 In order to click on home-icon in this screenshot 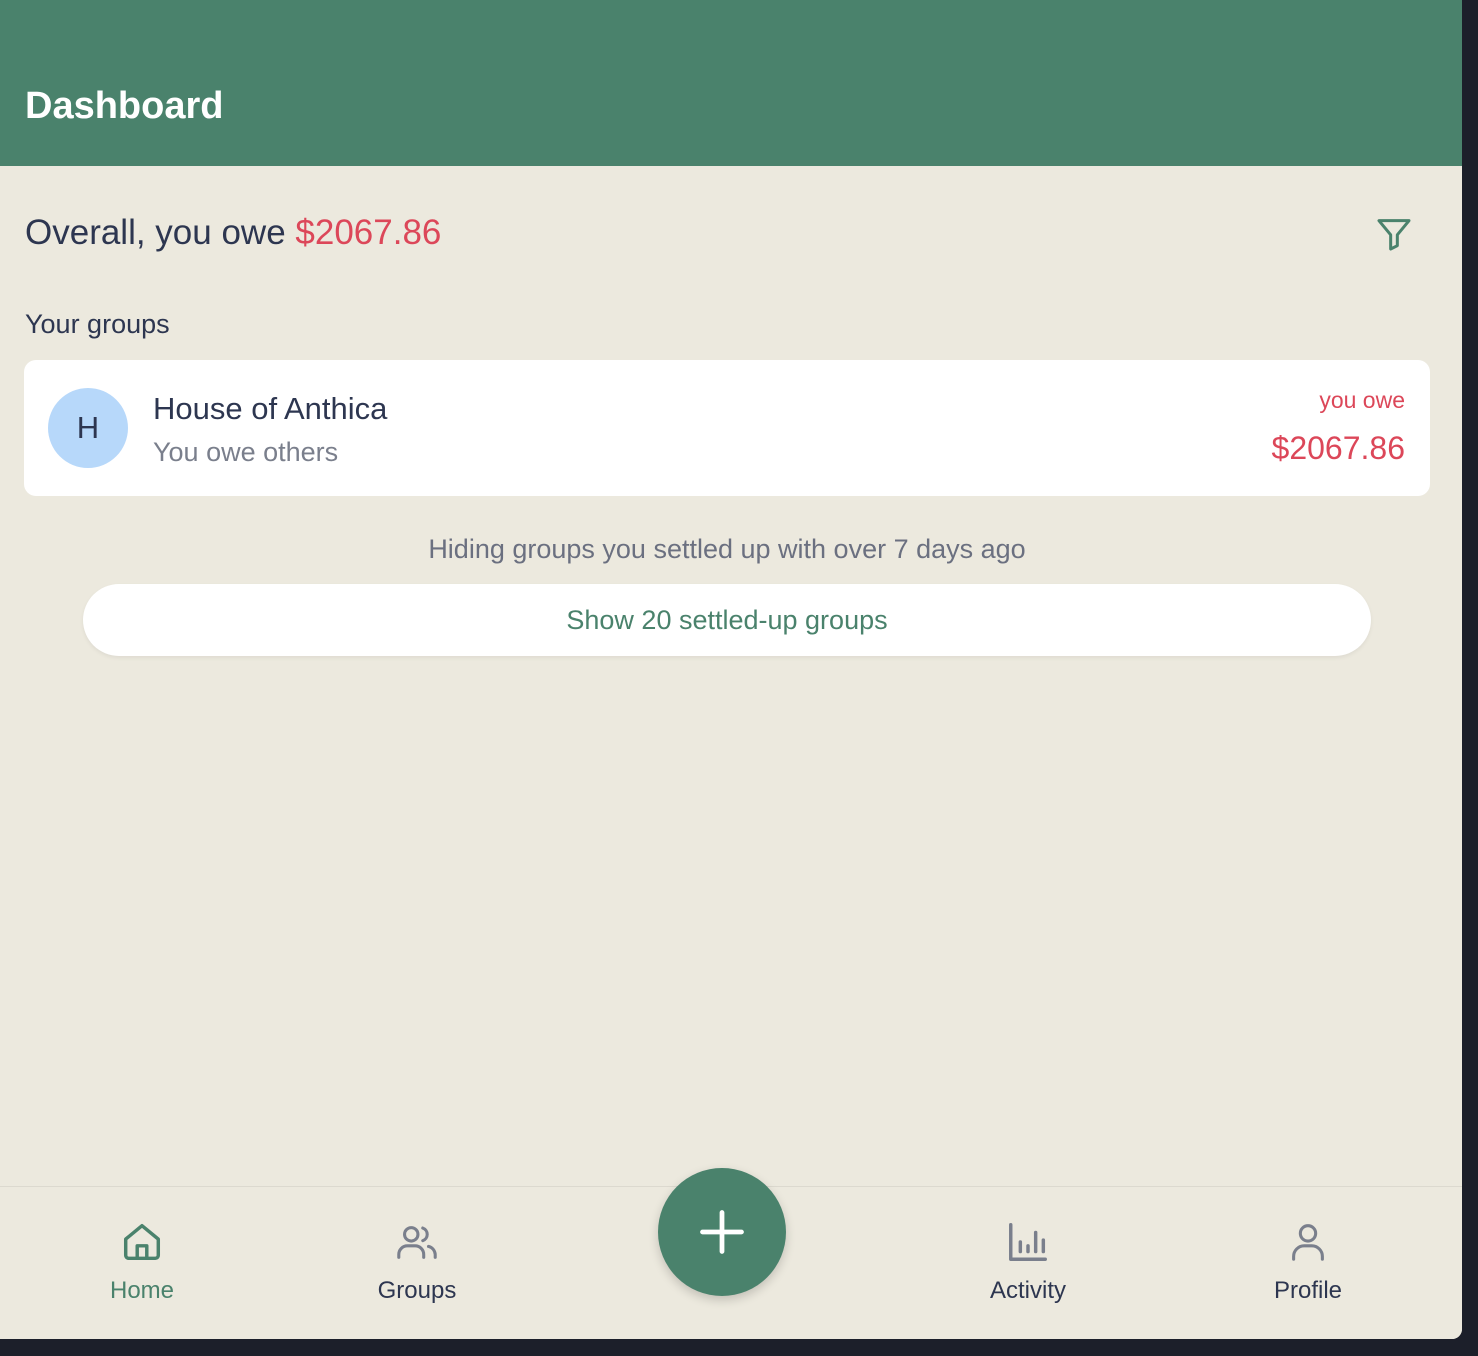, I will do `click(142, 1242)`.